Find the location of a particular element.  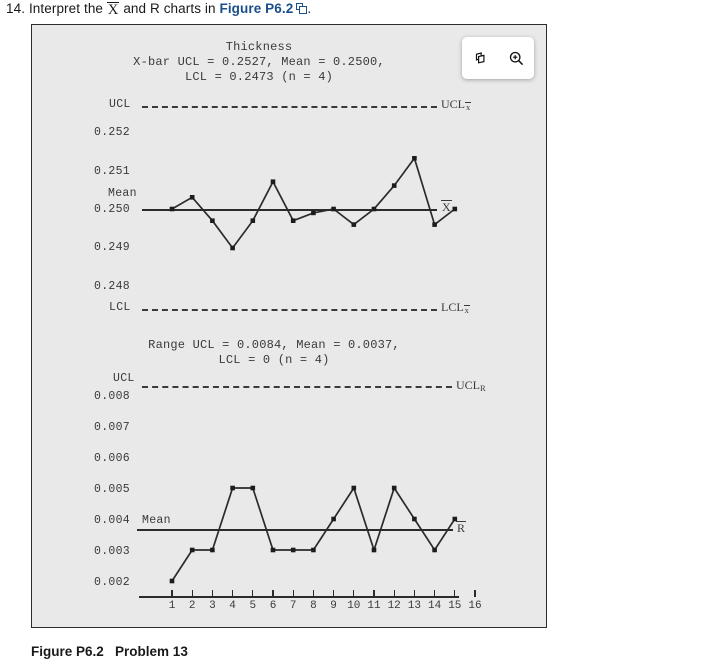

range-x-axis is located at coordinates (299, 597).